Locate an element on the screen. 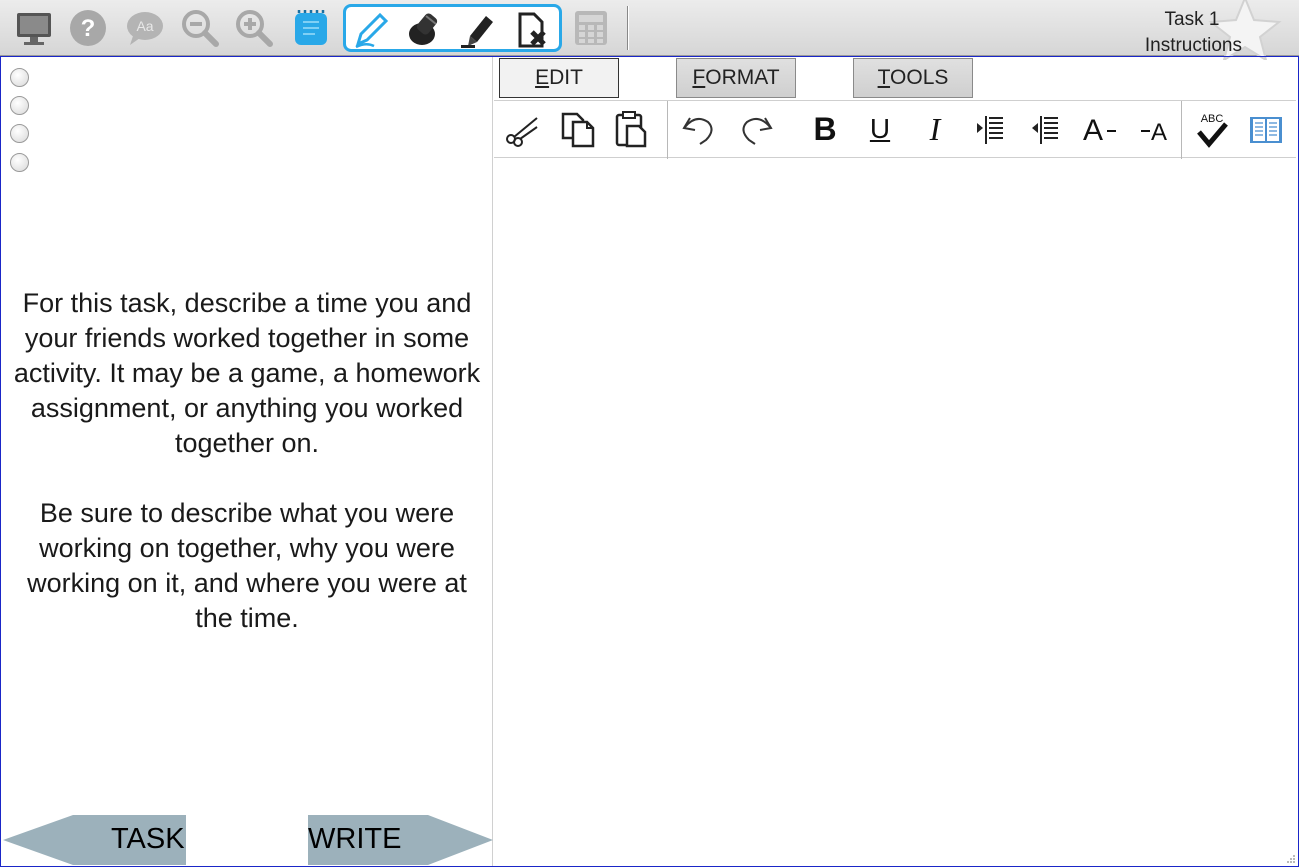 The width and height of the screenshot is (1299, 867). edit-menu-label: DIT is located at coordinates (566, 77).